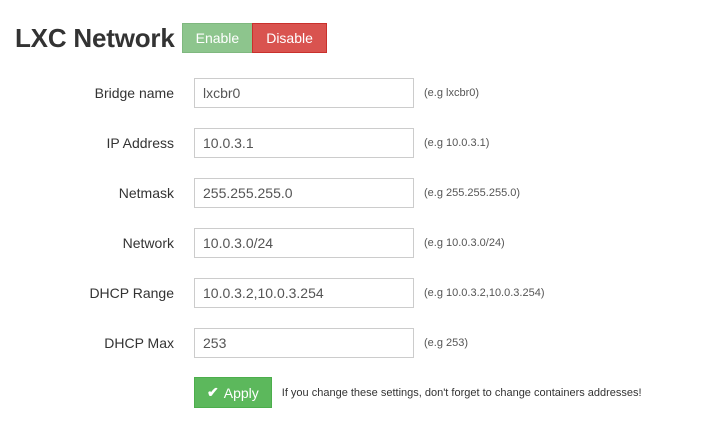  Describe the element at coordinates (131, 293) in the screenshot. I see `dhcp-range-label: DHCP Range` at that location.